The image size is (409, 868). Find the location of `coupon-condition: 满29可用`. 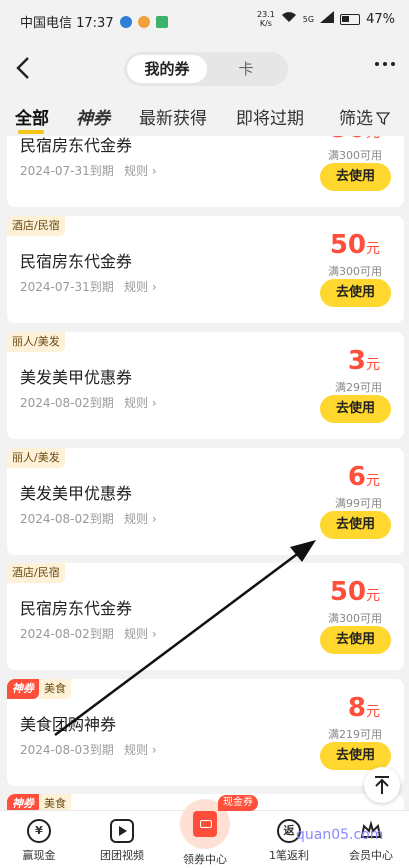

coupon-condition: 满29可用 is located at coordinates (358, 387).